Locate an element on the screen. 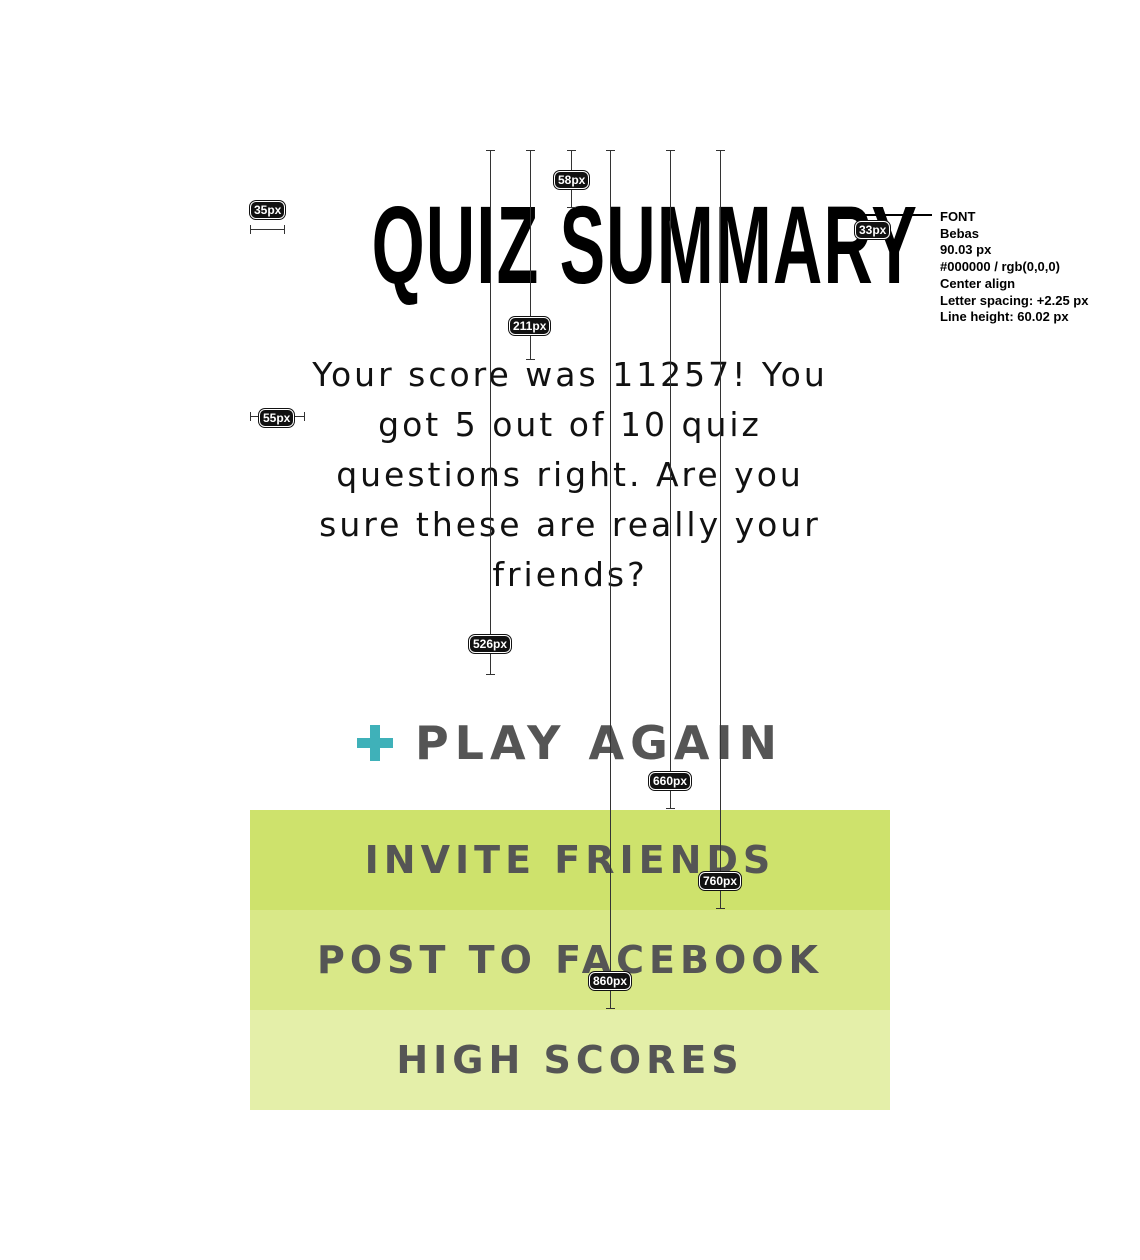 Image resolution: width=1140 pixels, height=1260 pixels. measure-label: 58px is located at coordinates (572, 180).